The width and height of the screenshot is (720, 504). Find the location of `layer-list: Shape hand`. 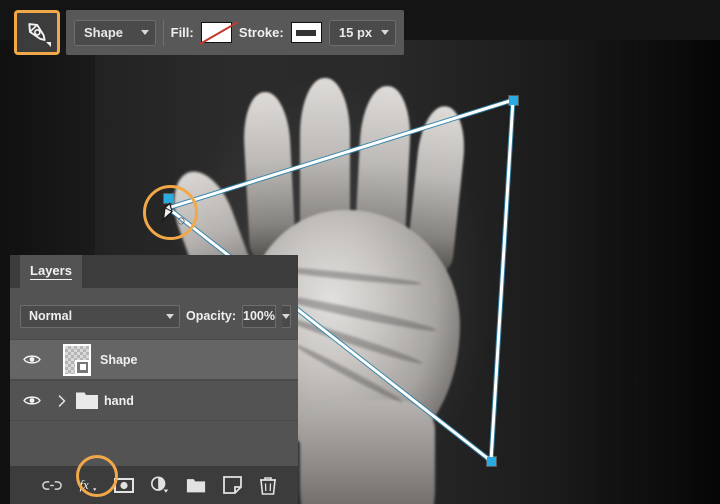

layer-list: Shape hand is located at coordinates (154, 380).